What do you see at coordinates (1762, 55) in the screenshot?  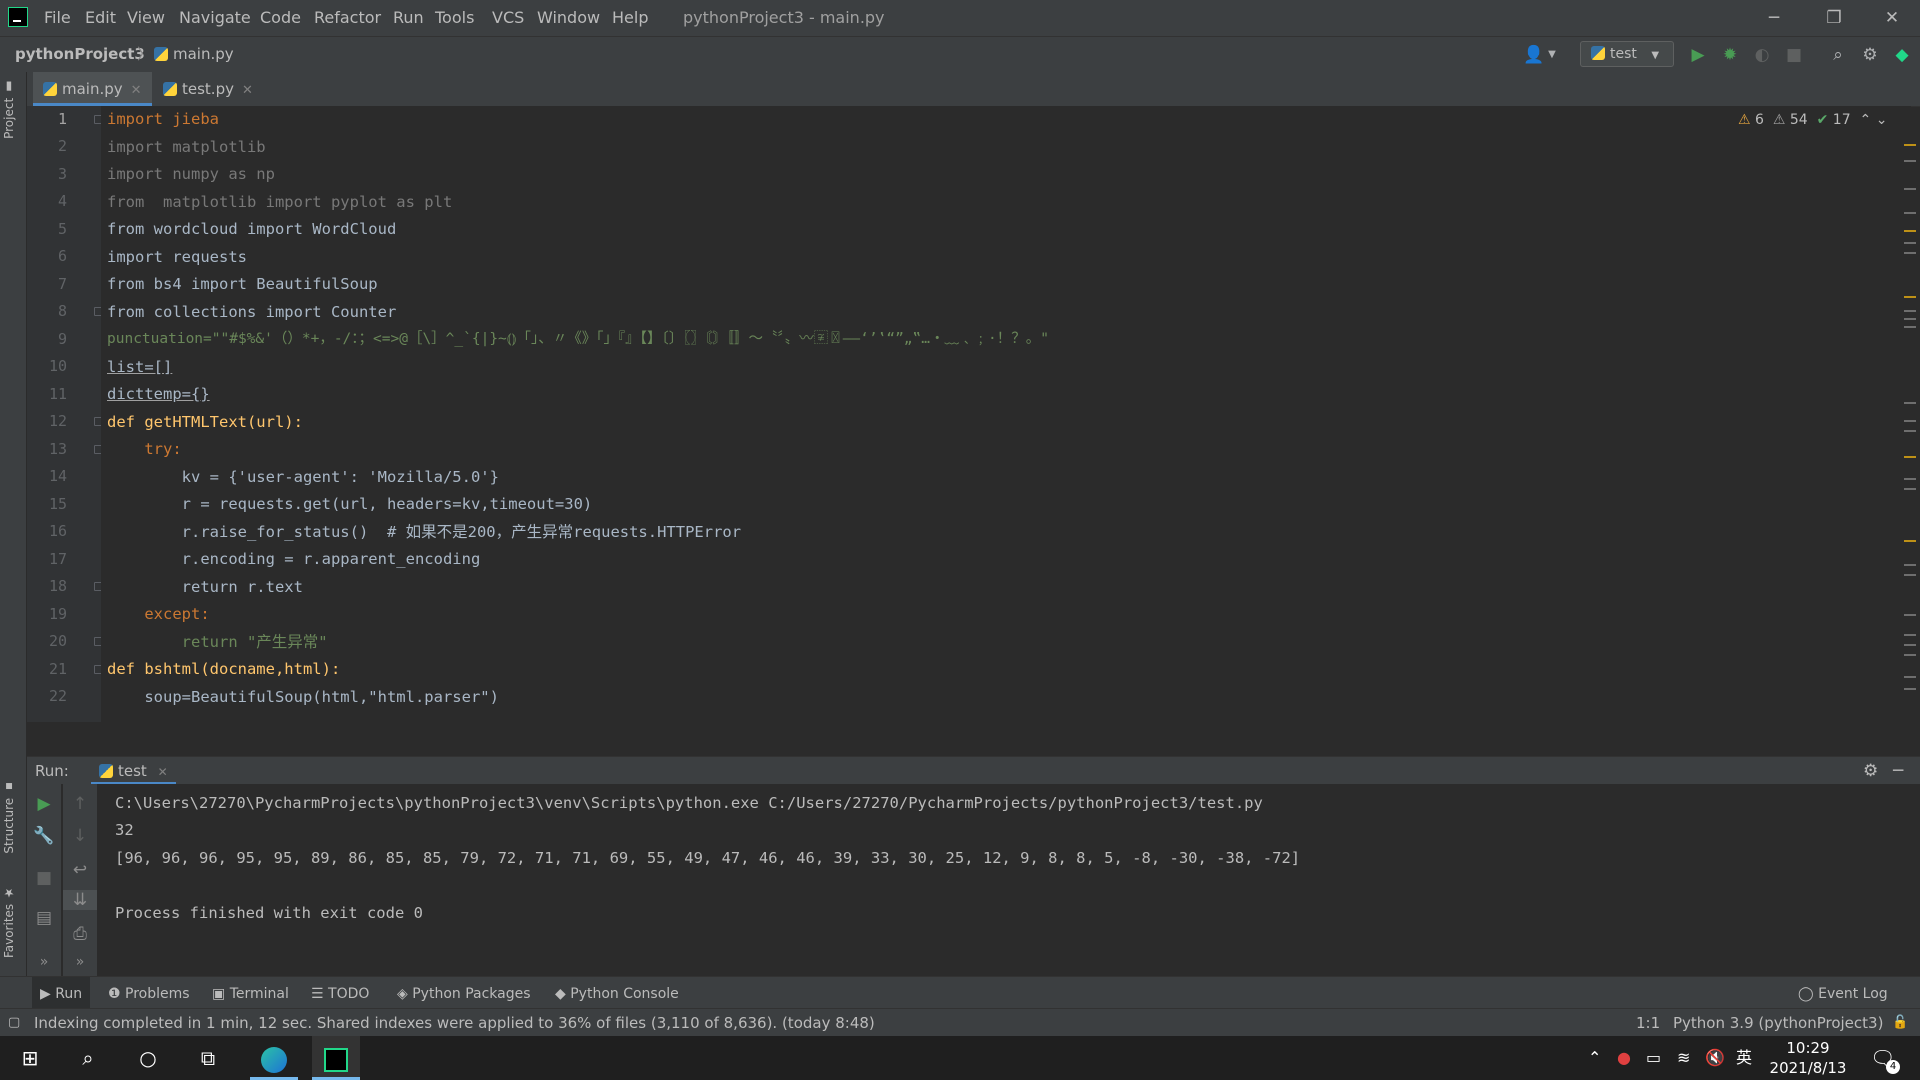 I see `coverage-icon: ◐` at bounding box center [1762, 55].